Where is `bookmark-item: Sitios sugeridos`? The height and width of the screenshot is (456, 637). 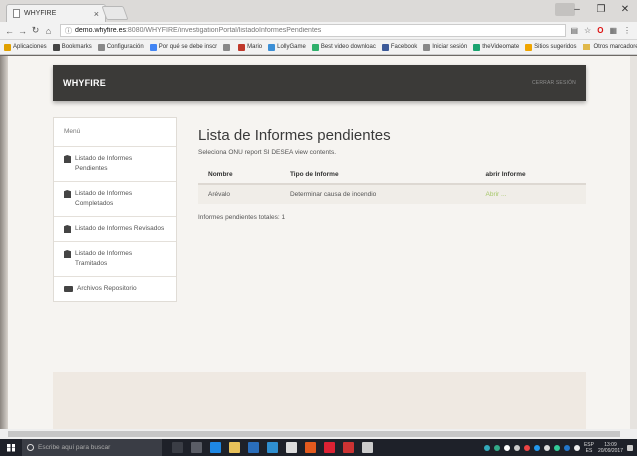
bookmark-item: Sitios sugeridos is located at coordinates (551, 47).